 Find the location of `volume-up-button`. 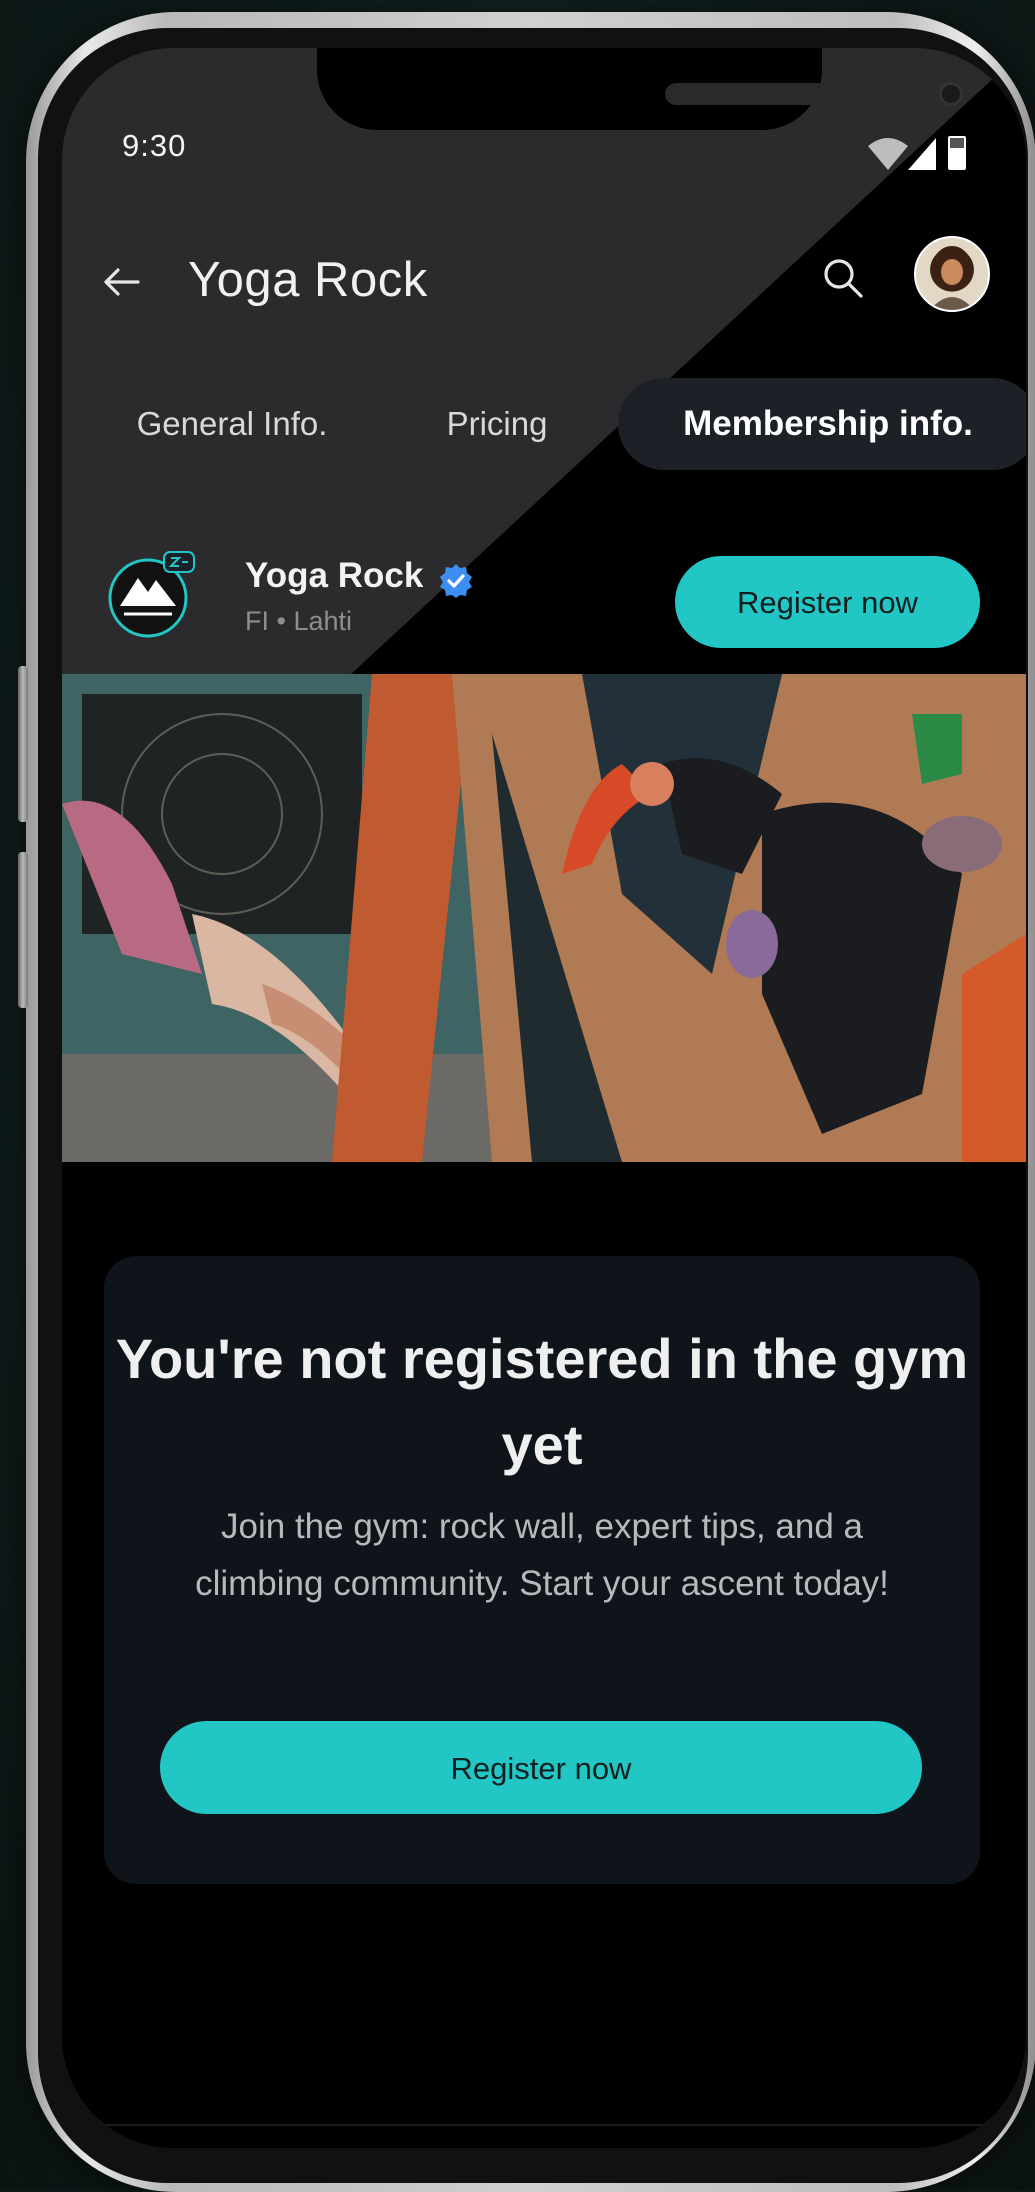

volume-up-button is located at coordinates (23, 744).